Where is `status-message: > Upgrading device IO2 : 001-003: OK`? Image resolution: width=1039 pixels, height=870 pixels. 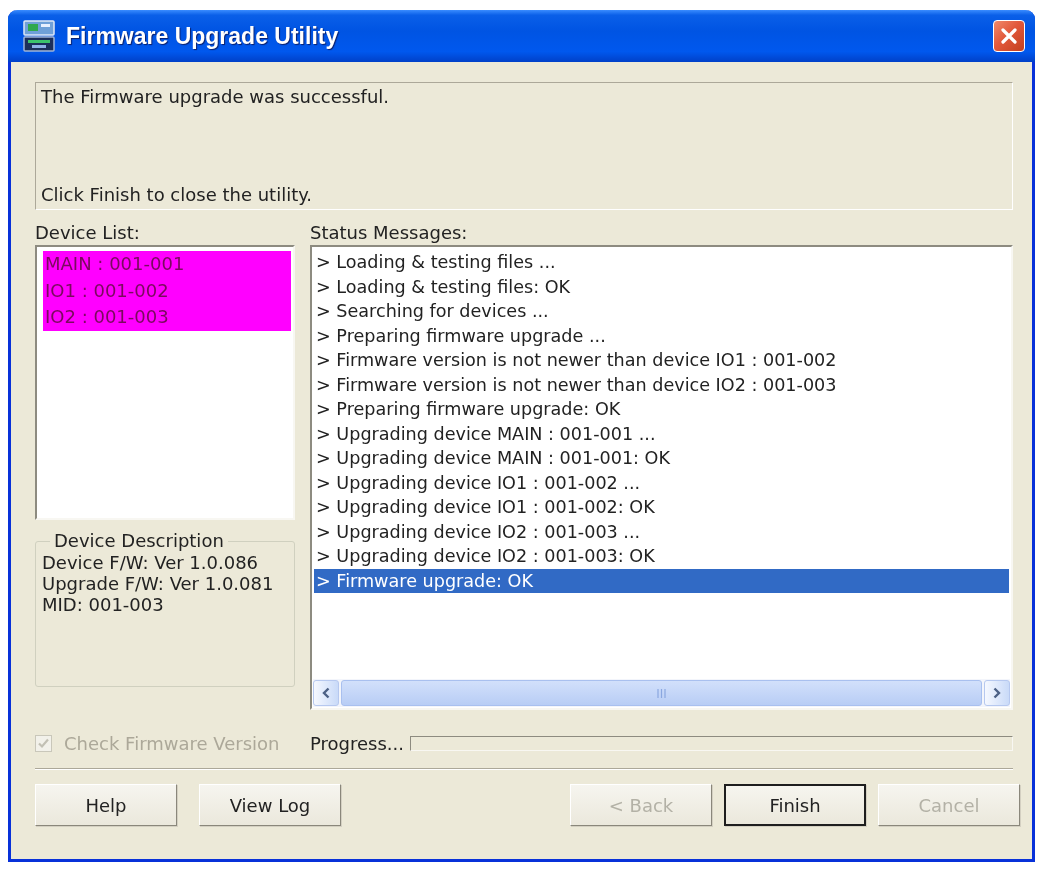 status-message: > Upgrading device IO2 : 001-003: OK is located at coordinates (661, 556).